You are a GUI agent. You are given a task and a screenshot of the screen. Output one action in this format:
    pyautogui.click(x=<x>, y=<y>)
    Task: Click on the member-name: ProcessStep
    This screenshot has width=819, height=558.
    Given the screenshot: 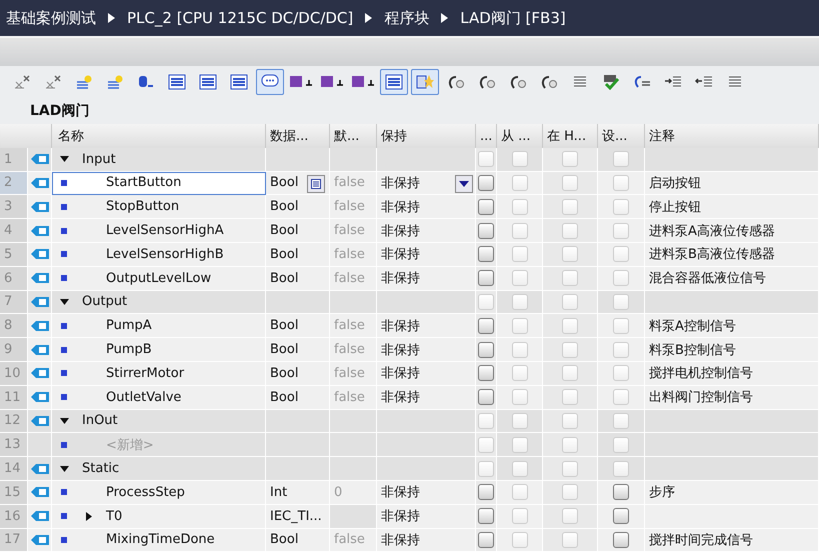 What is the action you would take?
    pyautogui.click(x=145, y=492)
    